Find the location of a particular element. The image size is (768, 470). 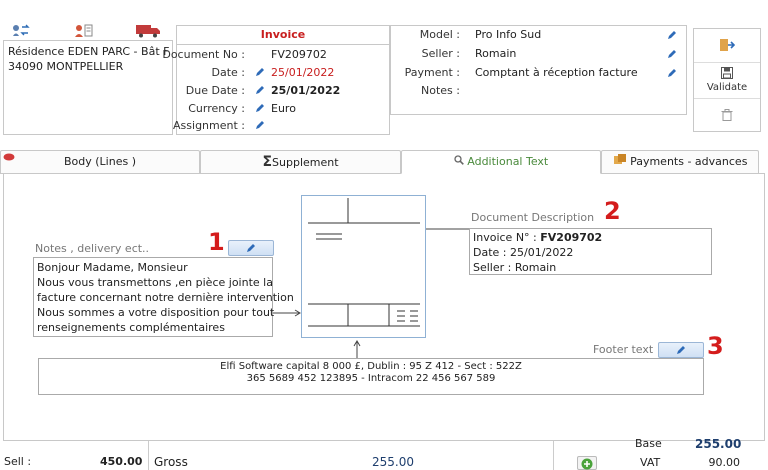

add-tax-button is located at coordinates (587, 463).